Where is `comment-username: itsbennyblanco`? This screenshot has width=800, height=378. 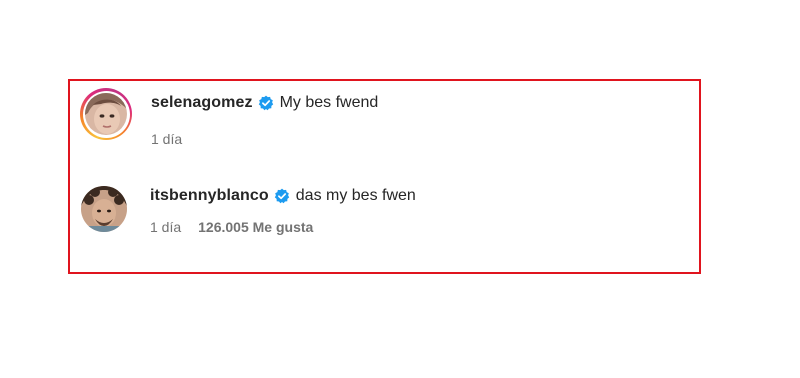 comment-username: itsbennyblanco is located at coordinates (209, 196).